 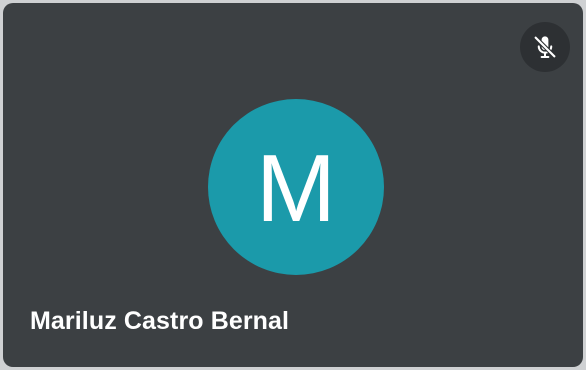 I want to click on avatar-initial: M, so click(x=296, y=188).